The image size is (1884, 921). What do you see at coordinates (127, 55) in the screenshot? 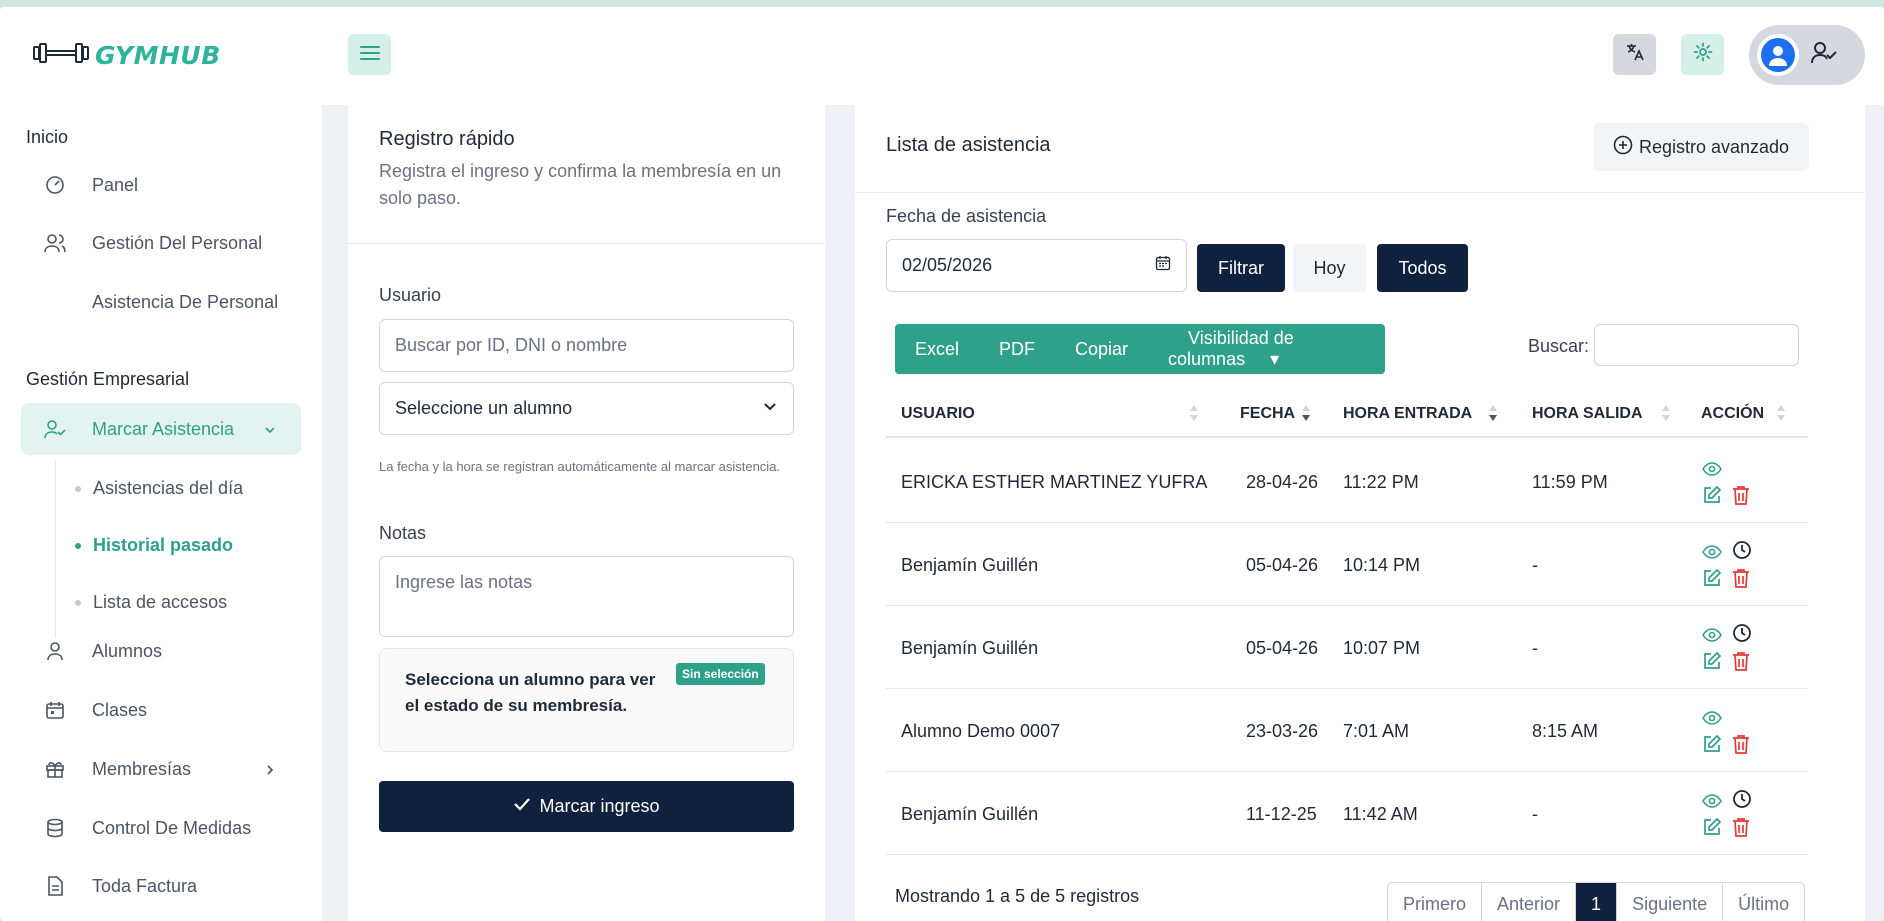
I see `brand-logo: GYMHUB` at bounding box center [127, 55].